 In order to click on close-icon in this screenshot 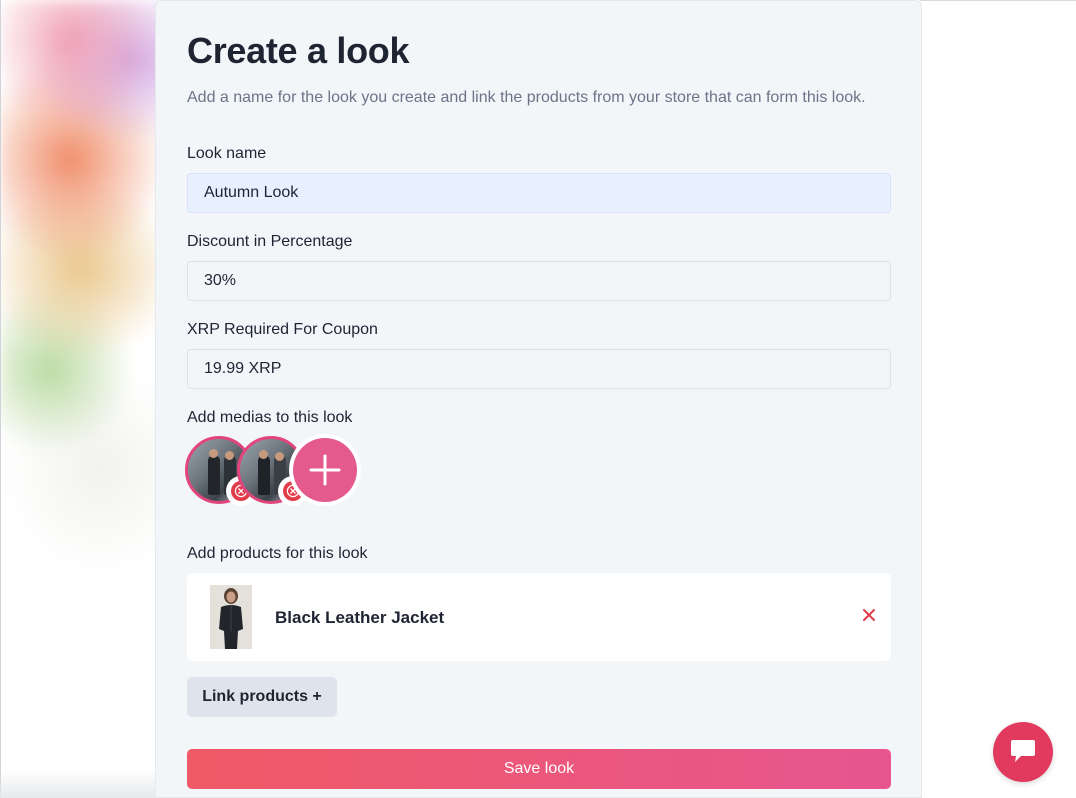, I will do `click(869, 615)`.